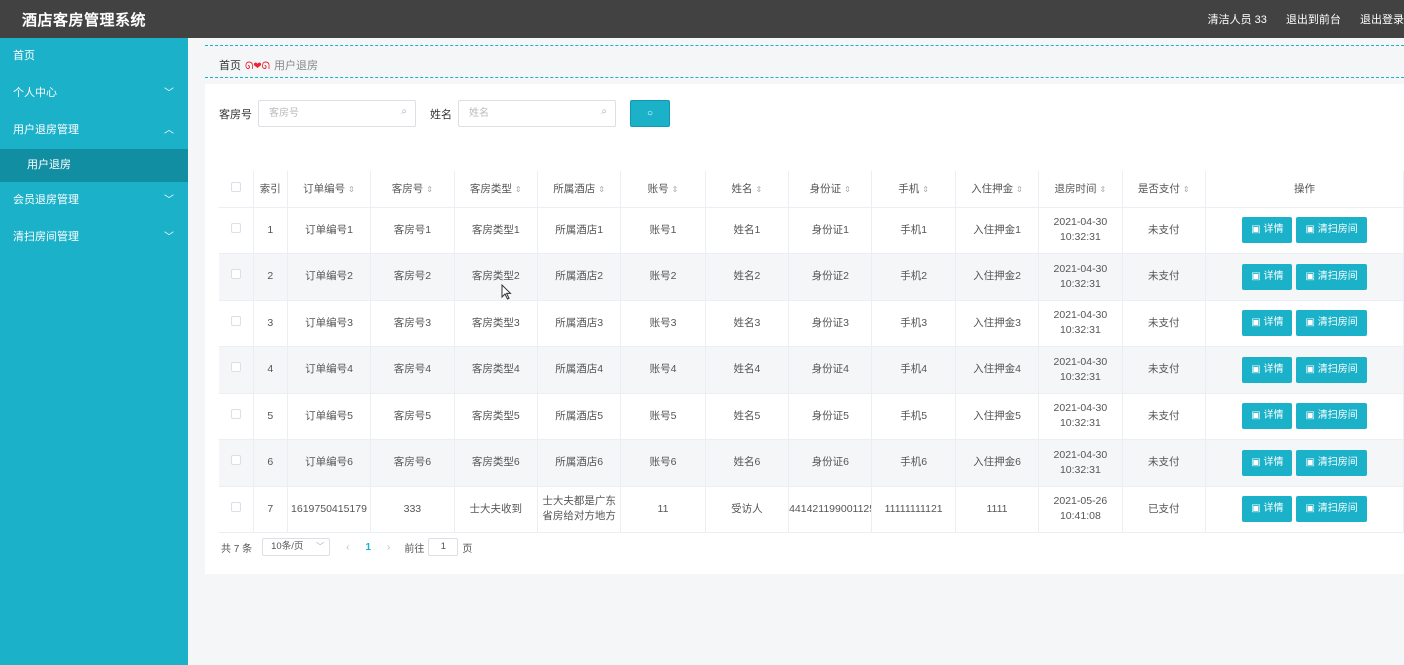  Describe the element at coordinates (997, 230) in the screenshot. I see `table-cell: 入住押金1` at that location.